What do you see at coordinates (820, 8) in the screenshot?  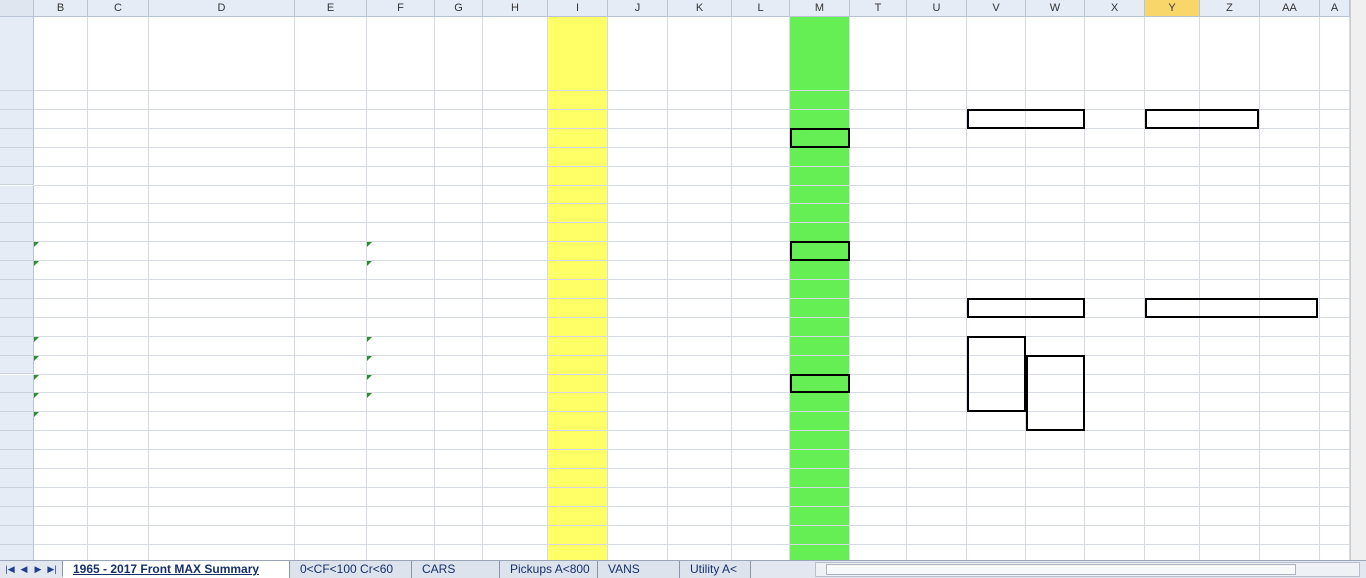 I see `column-header-m: M` at bounding box center [820, 8].